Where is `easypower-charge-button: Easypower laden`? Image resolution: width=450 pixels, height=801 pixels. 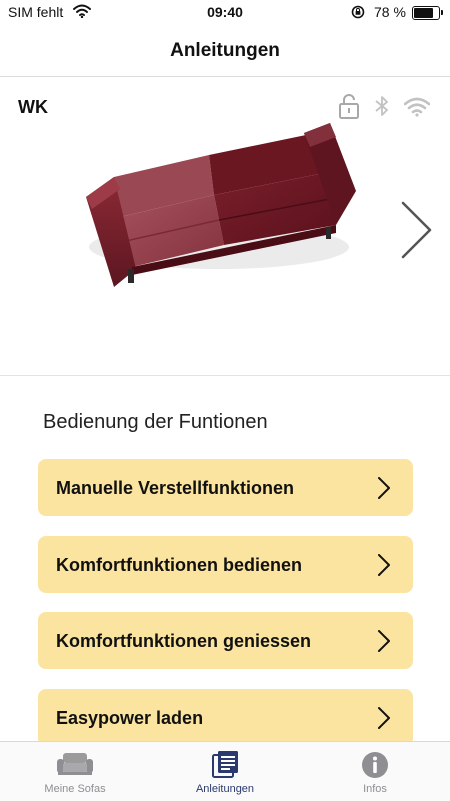 easypower-charge-button: Easypower laden is located at coordinates (225, 717).